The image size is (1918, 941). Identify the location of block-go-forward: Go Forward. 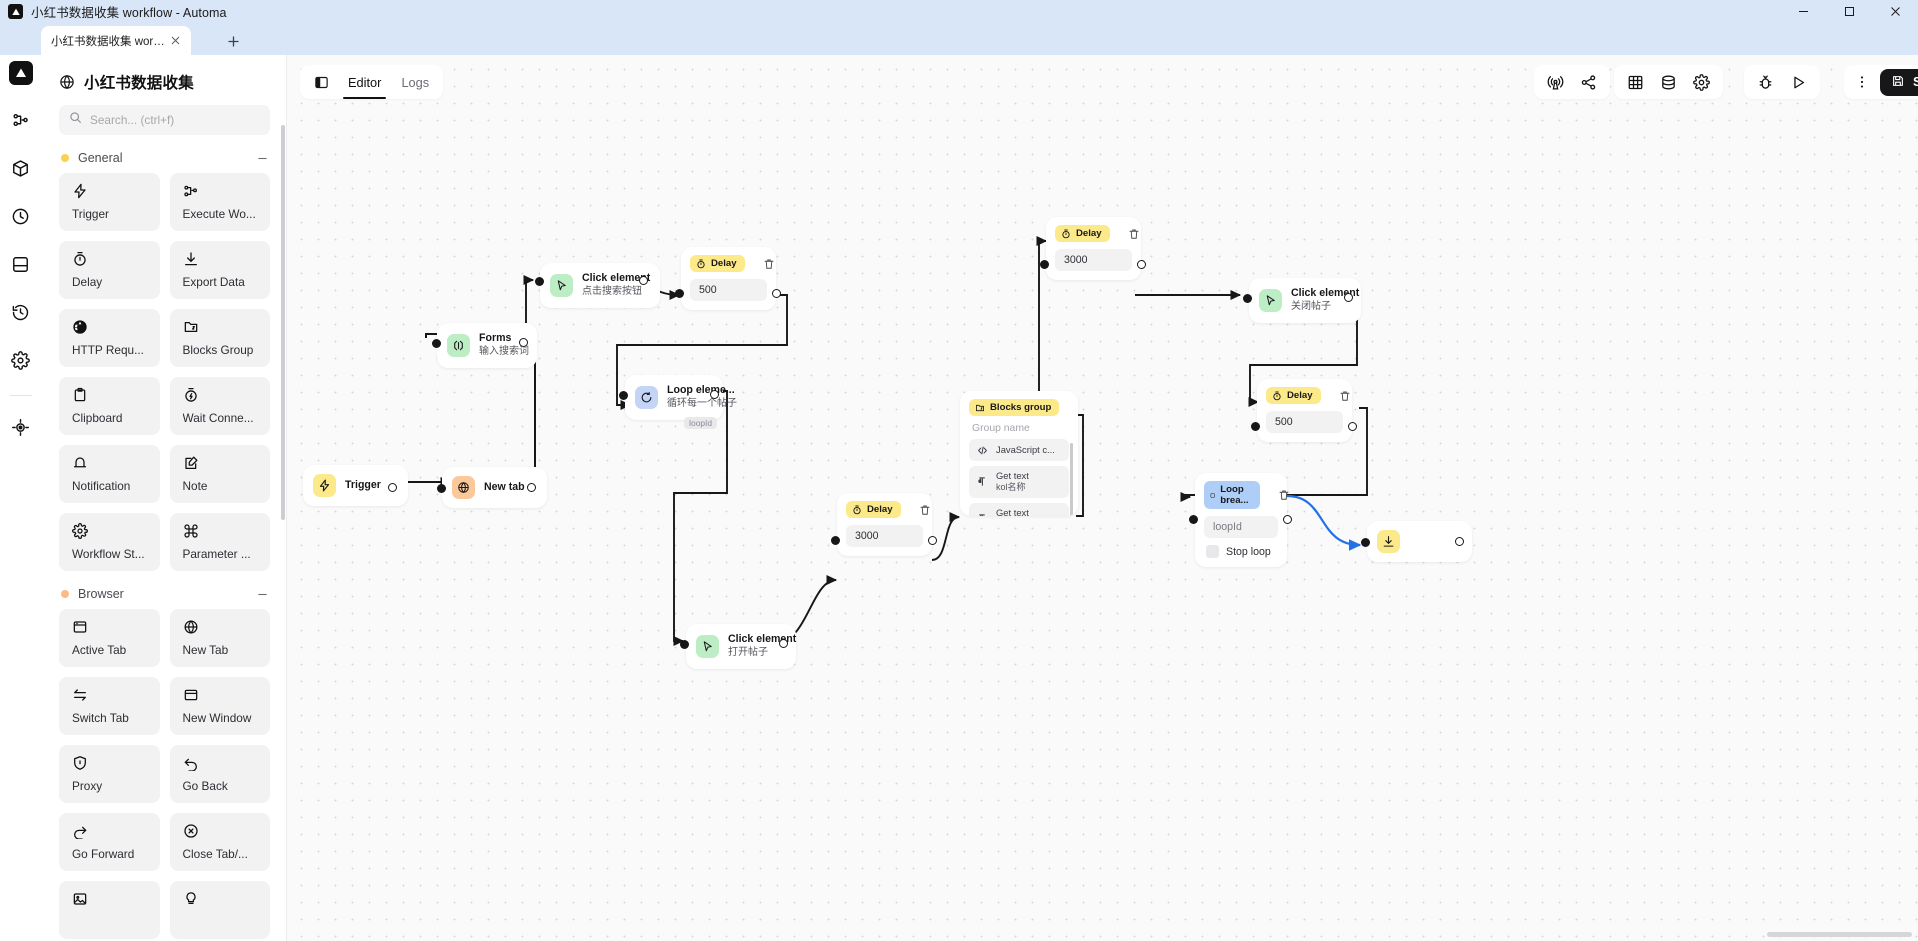
(109, 842).